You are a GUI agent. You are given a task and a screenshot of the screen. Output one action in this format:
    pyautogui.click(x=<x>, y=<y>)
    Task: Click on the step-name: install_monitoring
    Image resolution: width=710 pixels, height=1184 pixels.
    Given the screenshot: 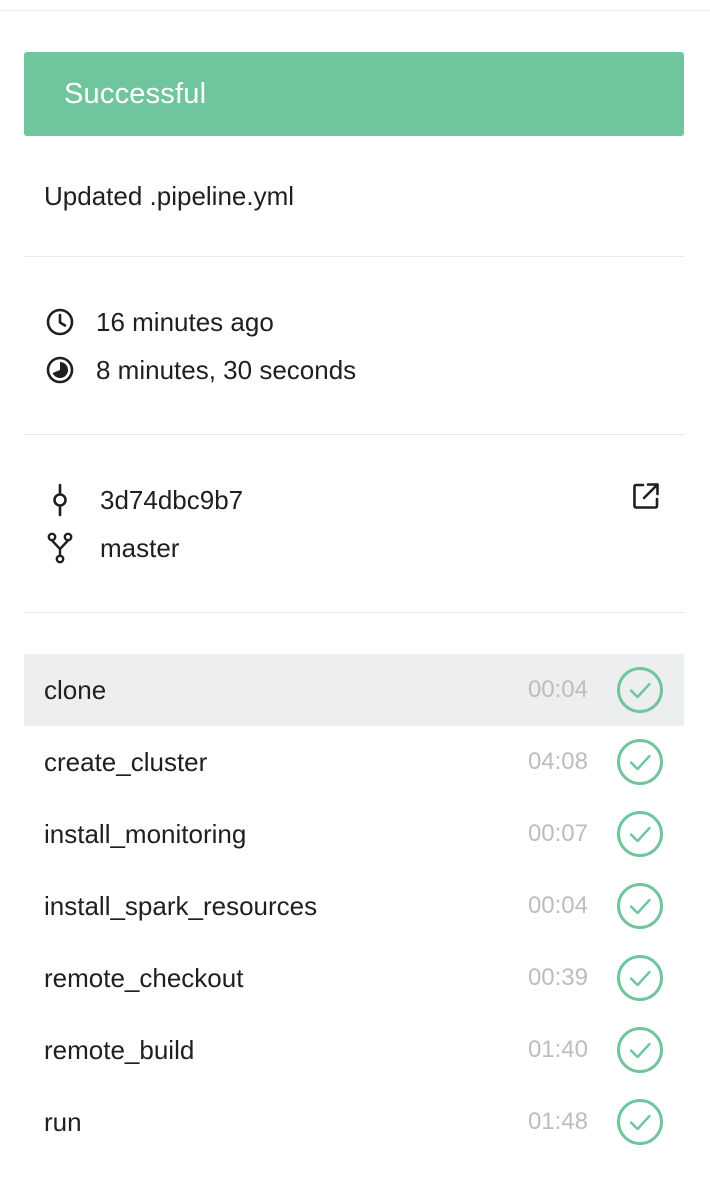 What is the action you would take?
    pyautogui.click(x=145, y=833)
    